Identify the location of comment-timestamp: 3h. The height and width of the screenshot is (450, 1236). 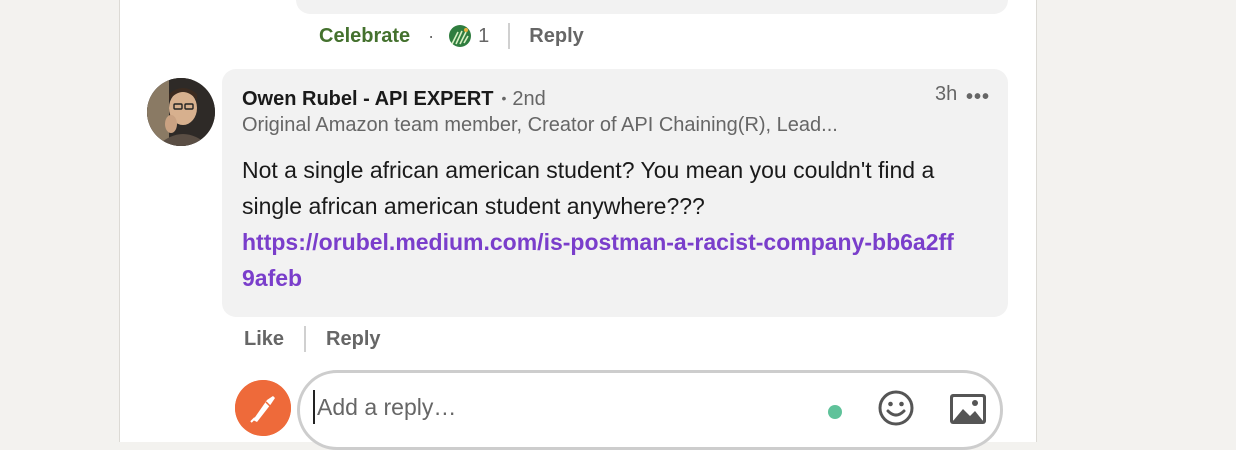
(946, 94).